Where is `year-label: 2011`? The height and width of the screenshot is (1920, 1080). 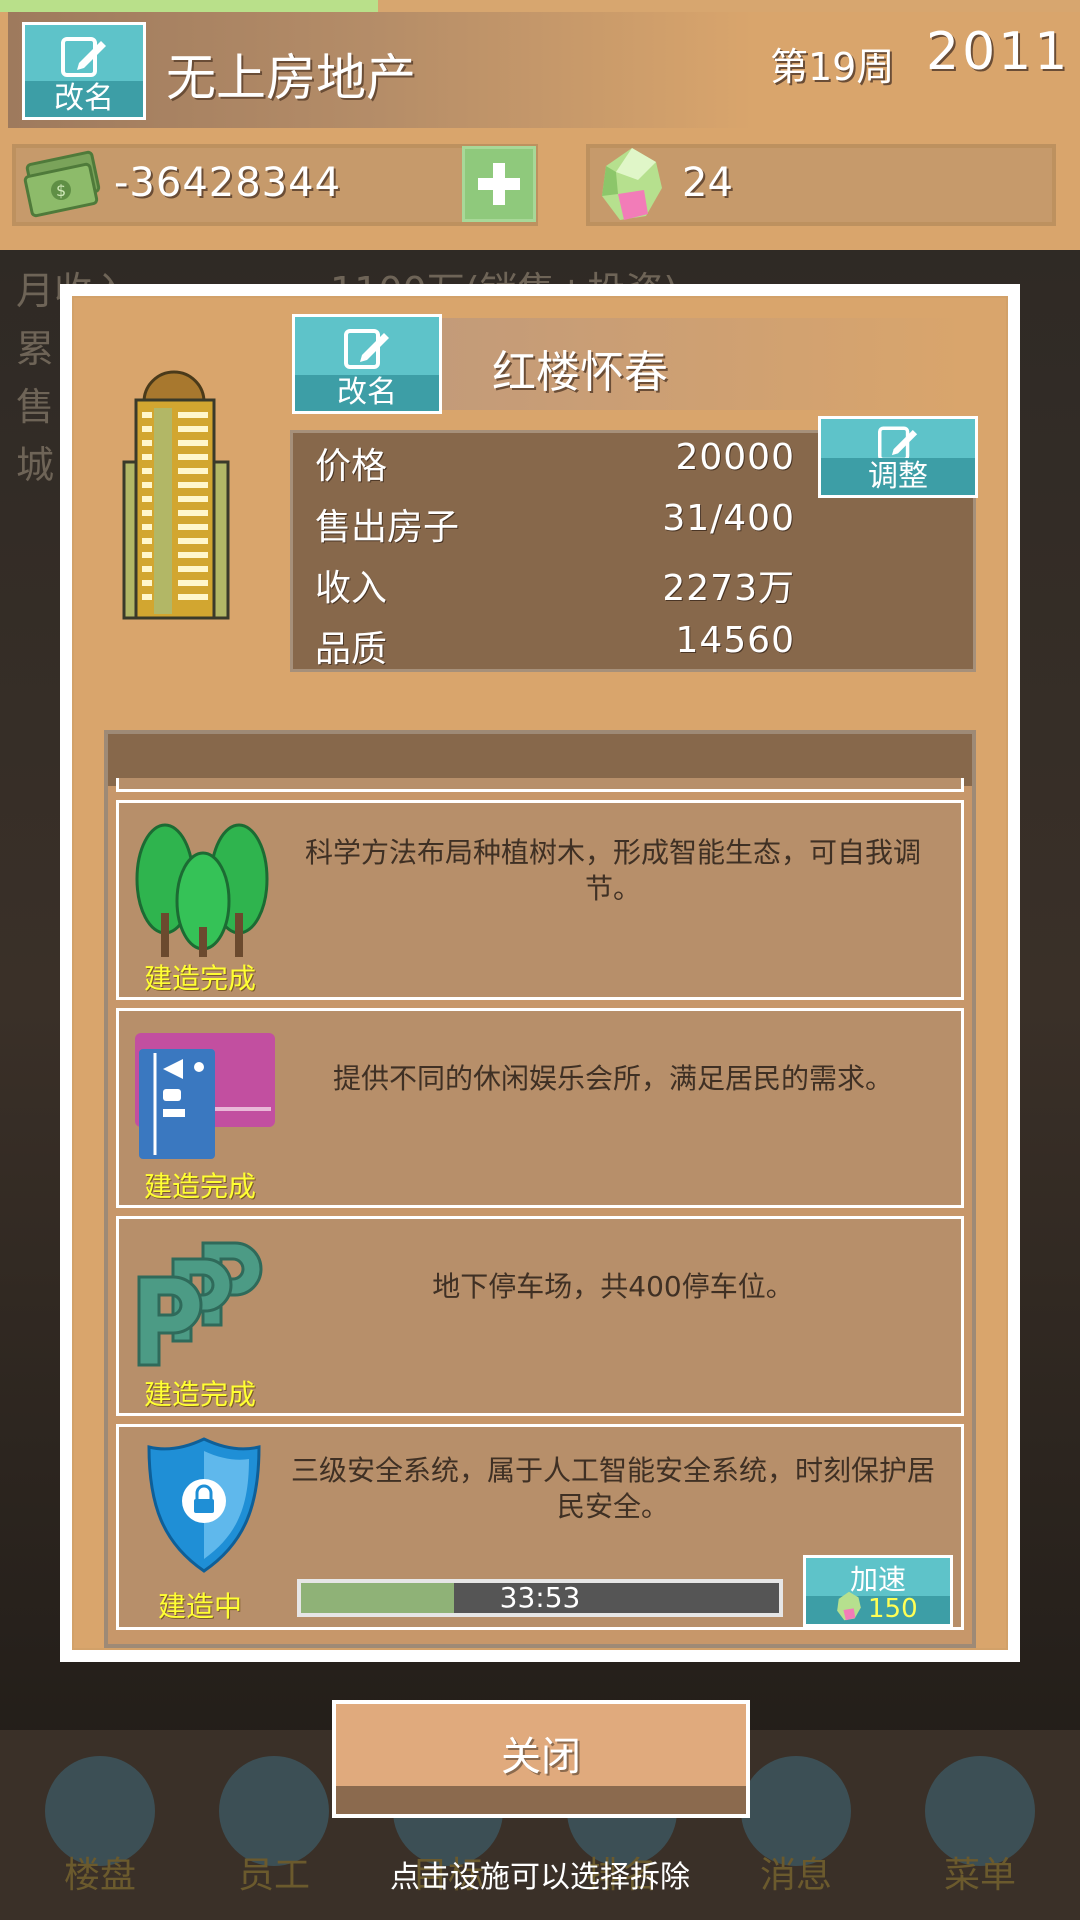 year-label: 2011 is located at coordinates (998, 52).